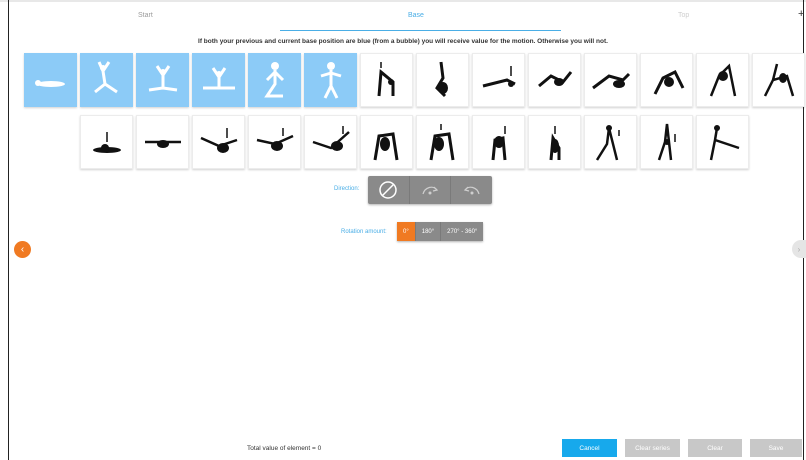 The width and height of the screenshot is (806, 460). I want to click on position-card-stand-arms-out, so click(330, 80).